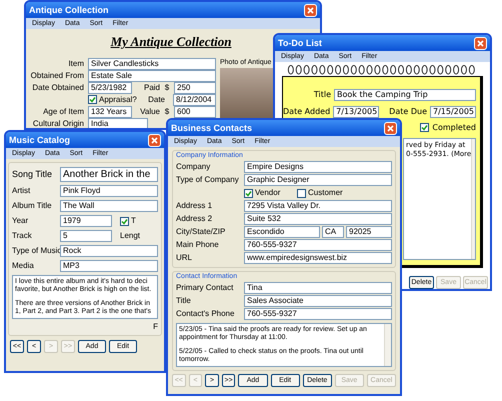 This screenshot has height=401, width=502. Describe the element at coordinates (22, 191) in the screenshot. I see `field-label: Artist` at that location.